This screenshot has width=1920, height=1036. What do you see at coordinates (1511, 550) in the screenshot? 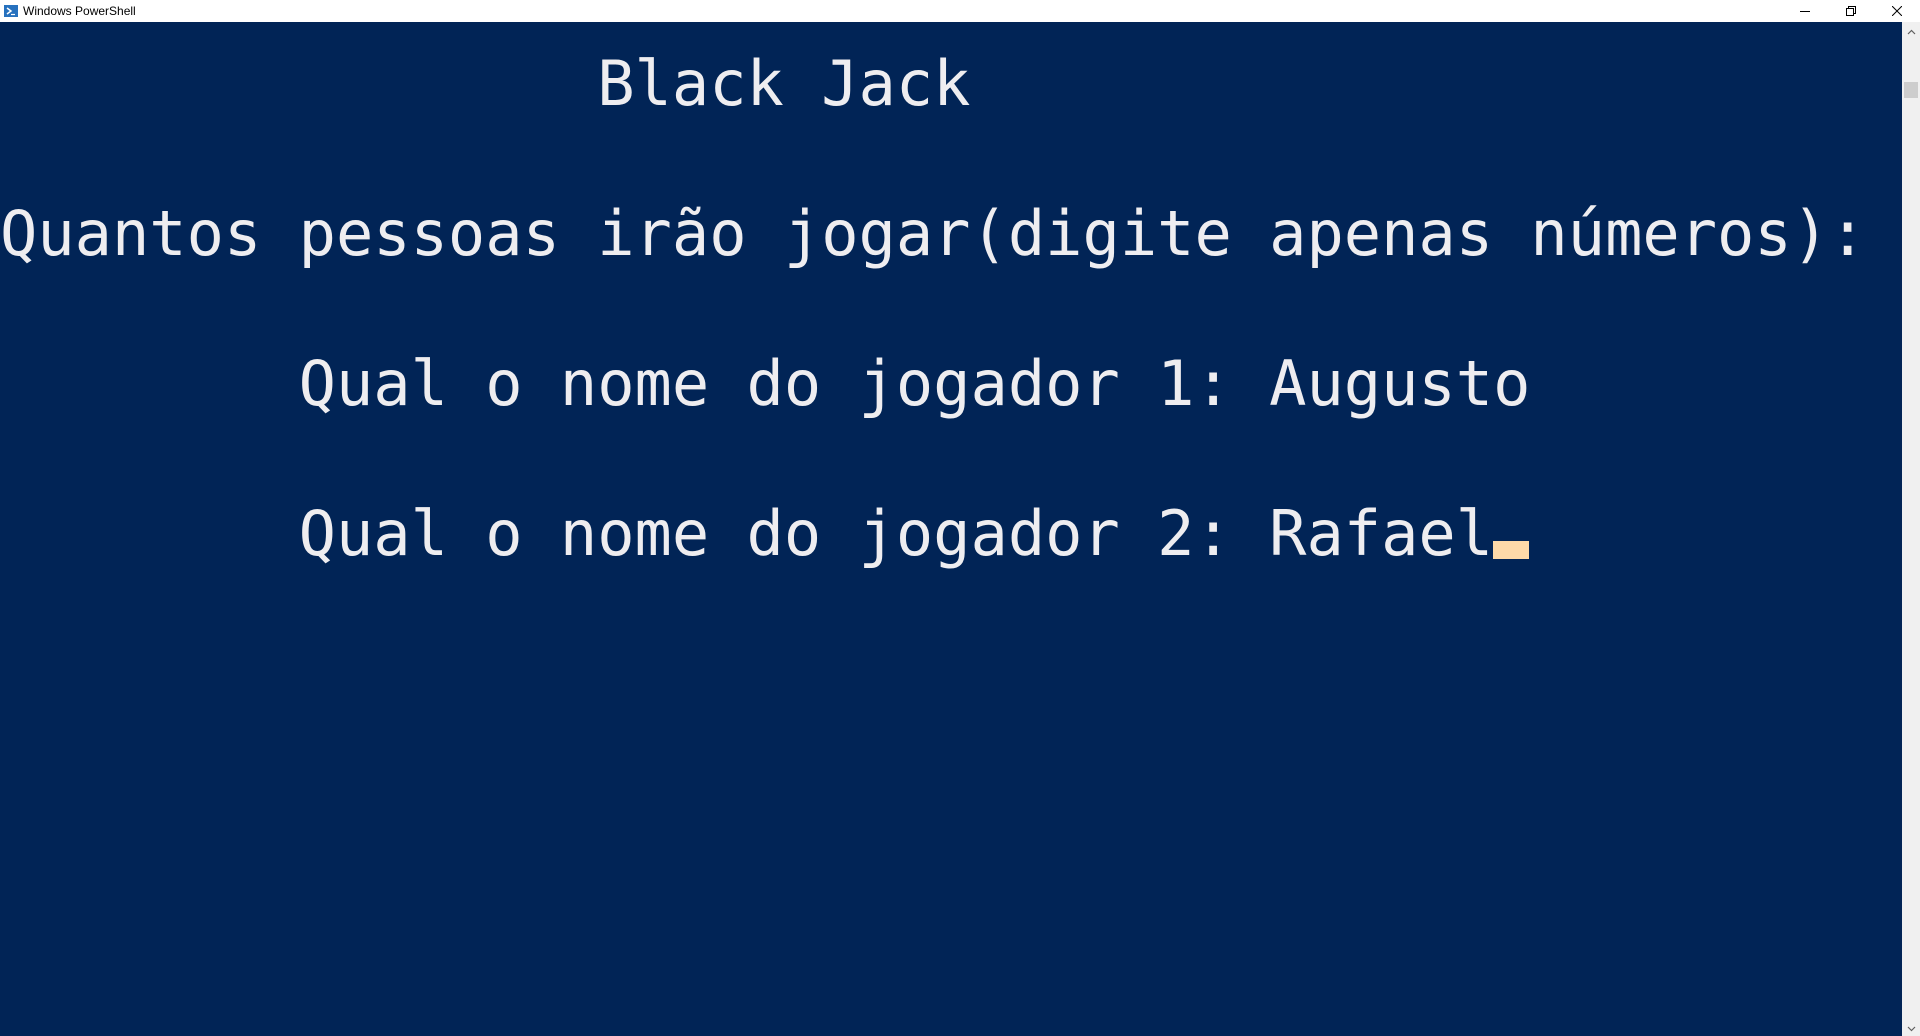
I see `text-cursor` at bounding box center [1511, 550].